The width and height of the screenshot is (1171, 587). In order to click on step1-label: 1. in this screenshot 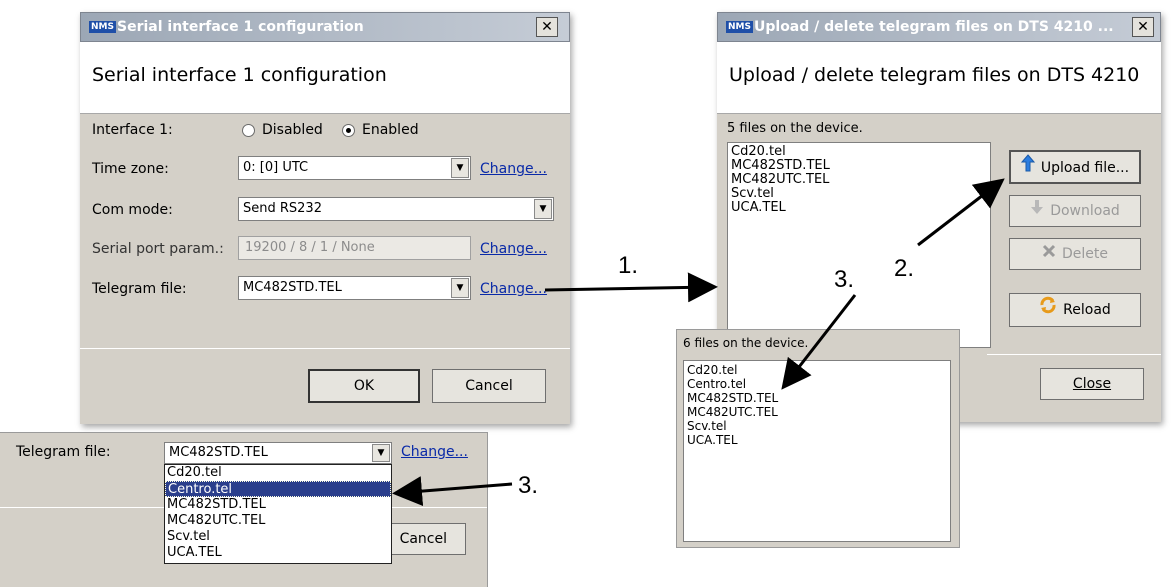, I will do `click(628, 265)`.